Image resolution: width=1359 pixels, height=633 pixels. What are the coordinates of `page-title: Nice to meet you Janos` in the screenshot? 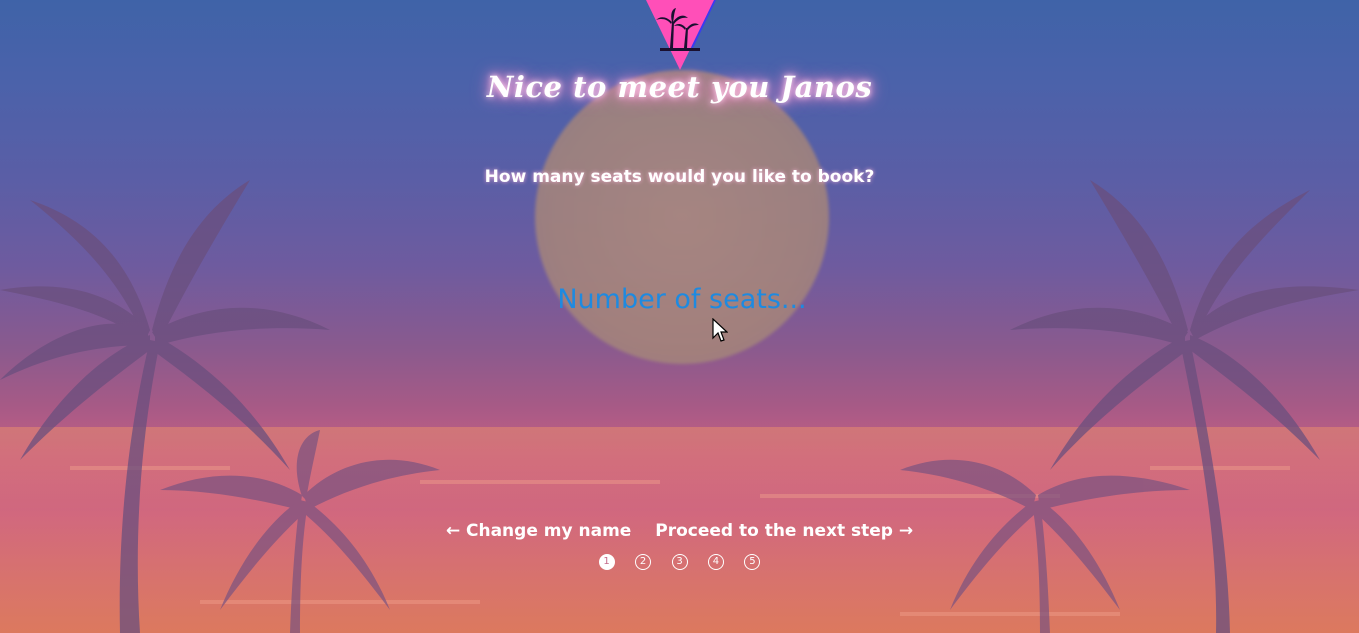 It's located at (679, 87).